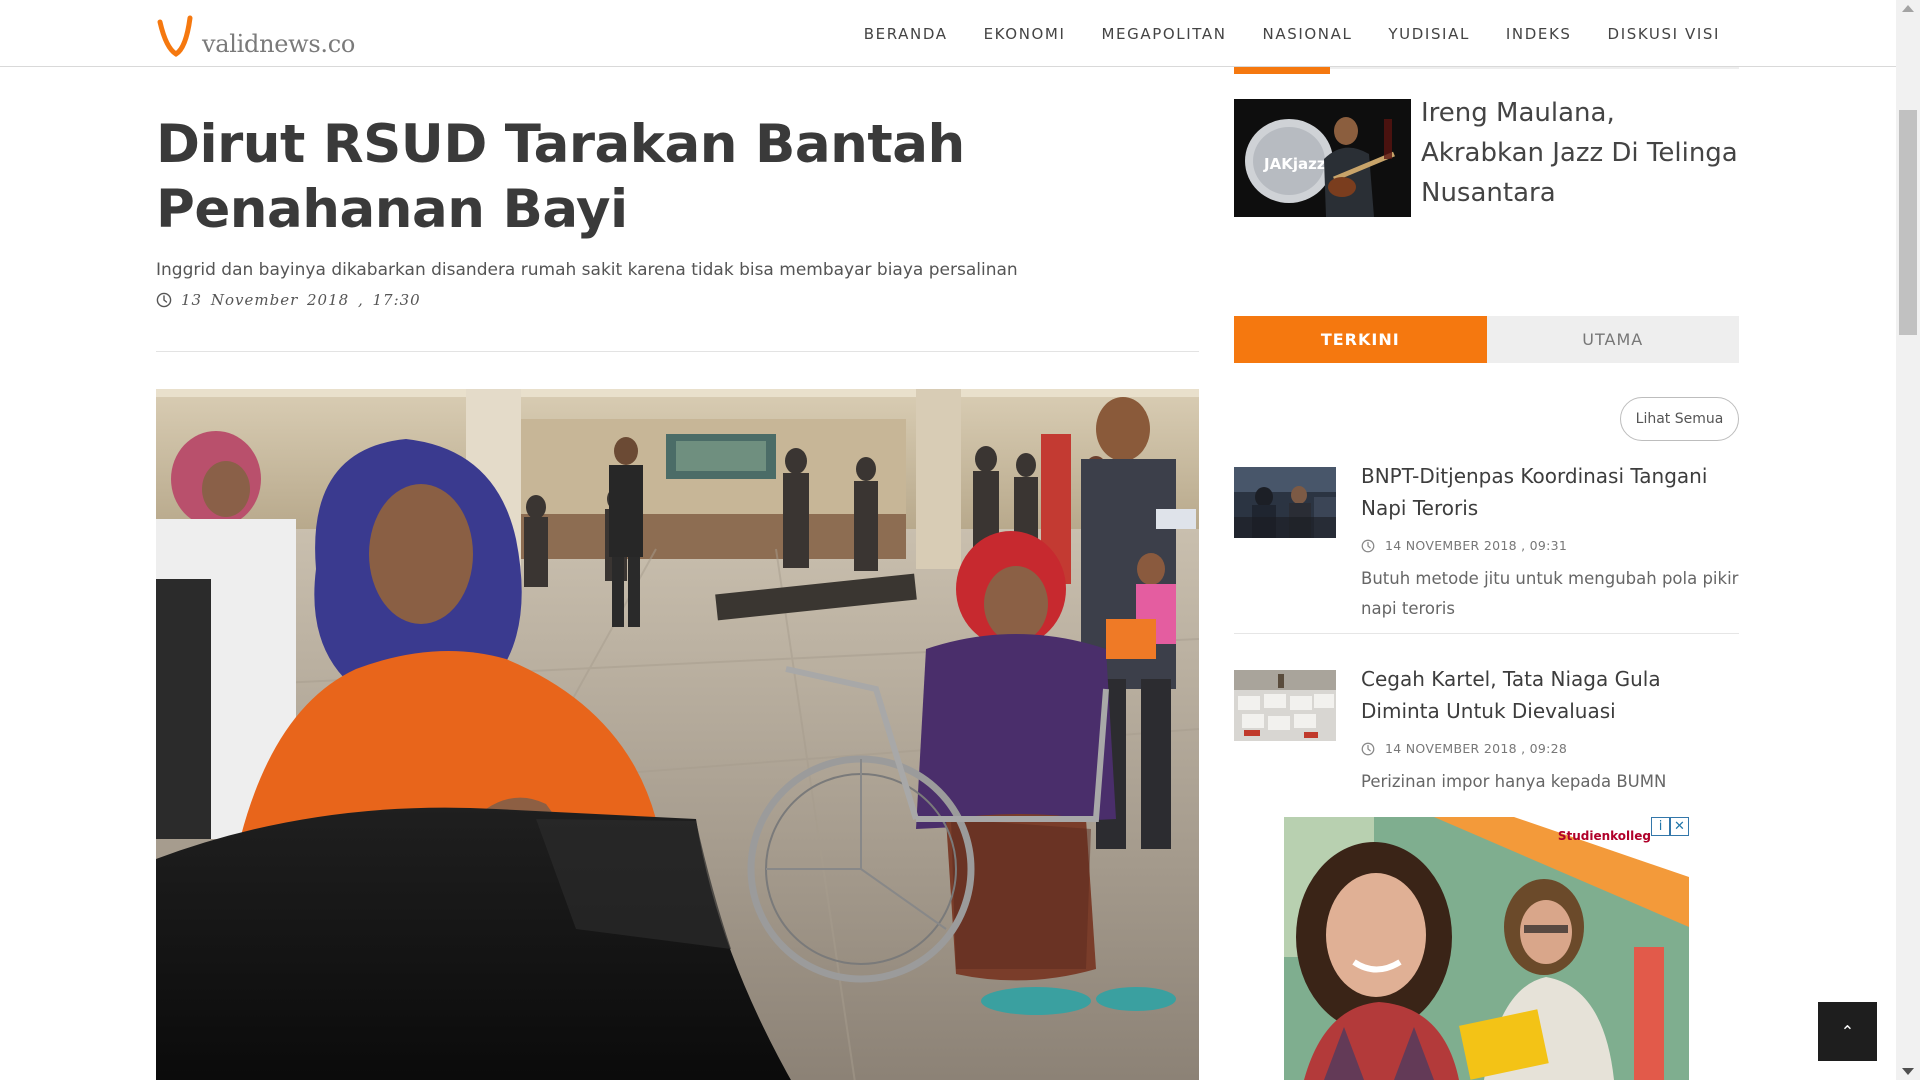  What do you see at coordinates (1164, 34) in the screenshot?
I see `nav-item-megapolitan: MEGAPOLITAN` at bounding box center [1164, 34].